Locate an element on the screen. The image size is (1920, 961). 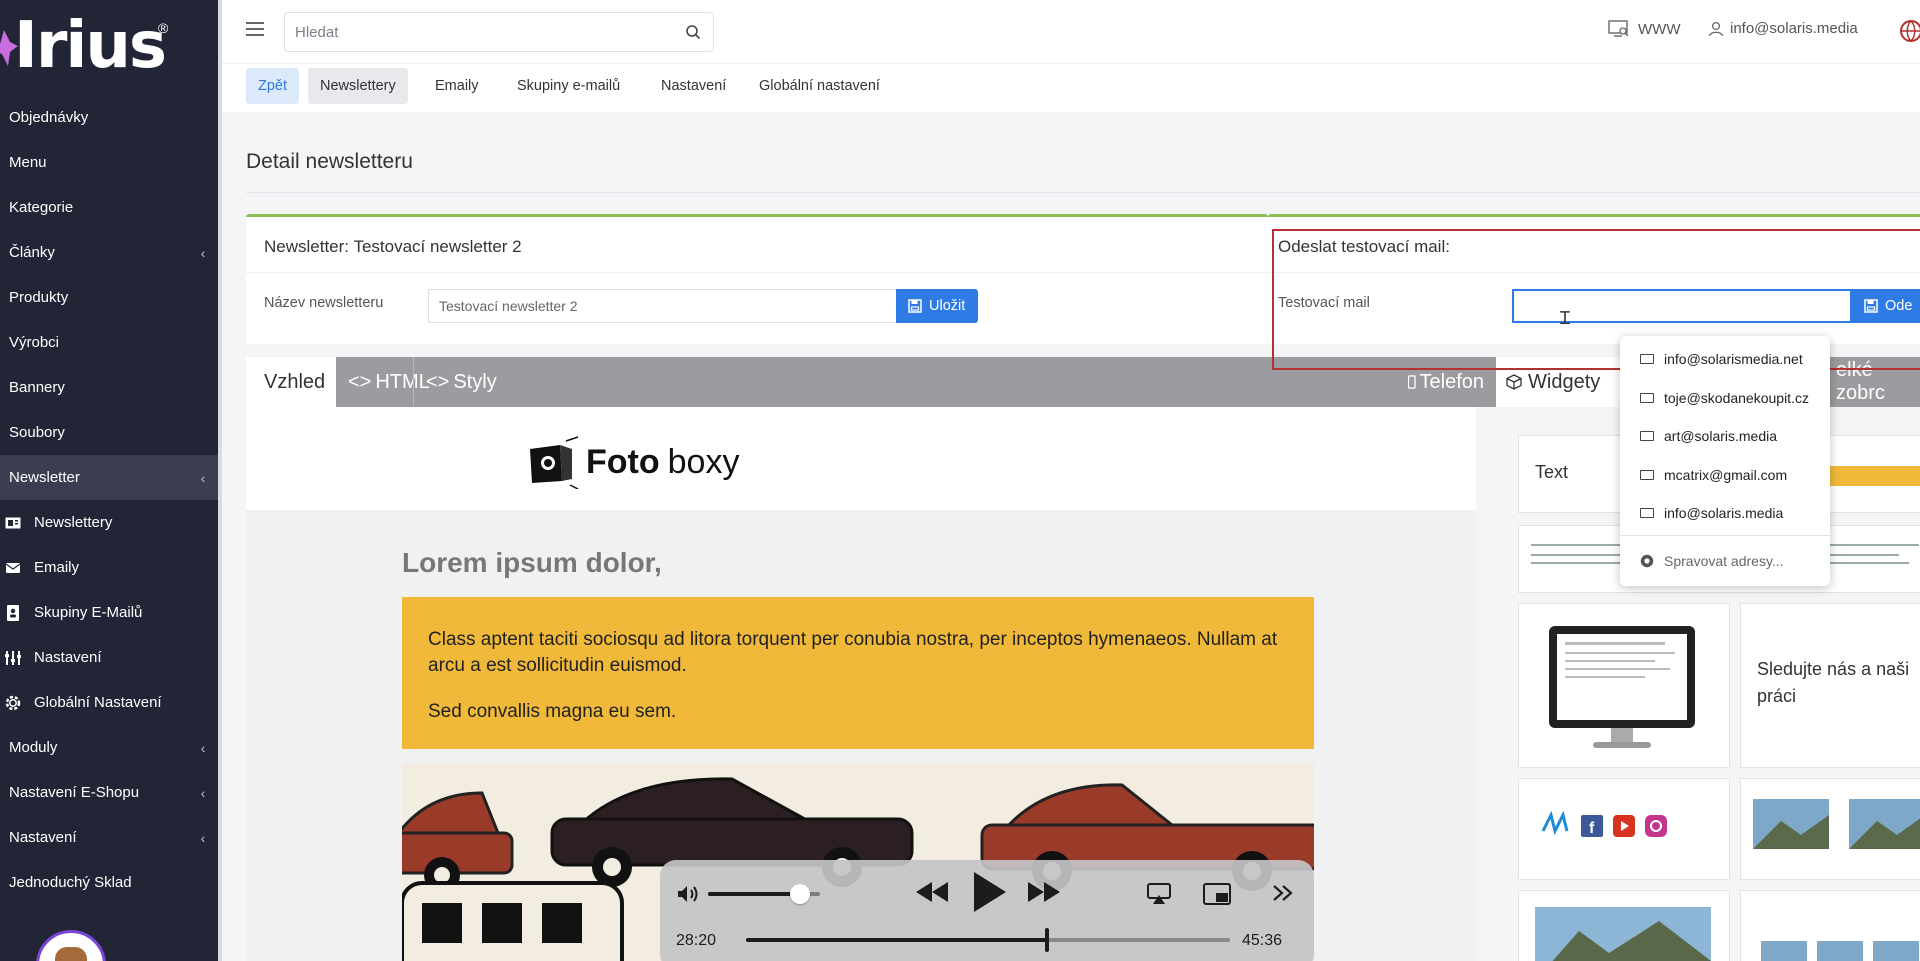
monitor-search-icon is located at coordinates (1618, 28).